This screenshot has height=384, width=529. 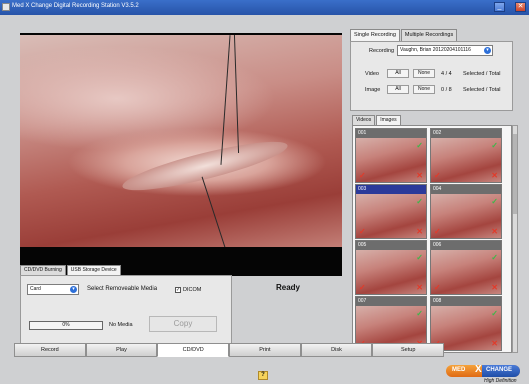 I want to click on thumbnail-item: 003 ✓ ✕ ✓, so click(x=391, y=211).